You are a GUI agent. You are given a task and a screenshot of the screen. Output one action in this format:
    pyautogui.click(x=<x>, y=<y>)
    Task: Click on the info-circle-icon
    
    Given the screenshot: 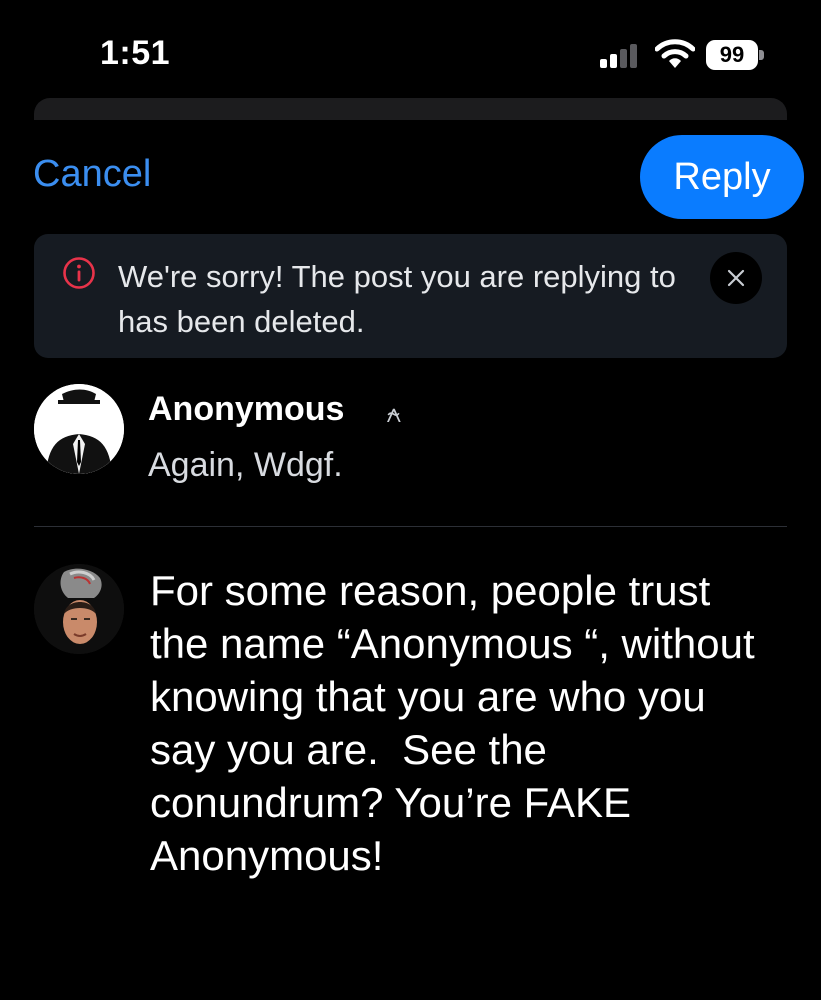 What is the action you would take?
    pyautogui.click(x=79, y=273)
    